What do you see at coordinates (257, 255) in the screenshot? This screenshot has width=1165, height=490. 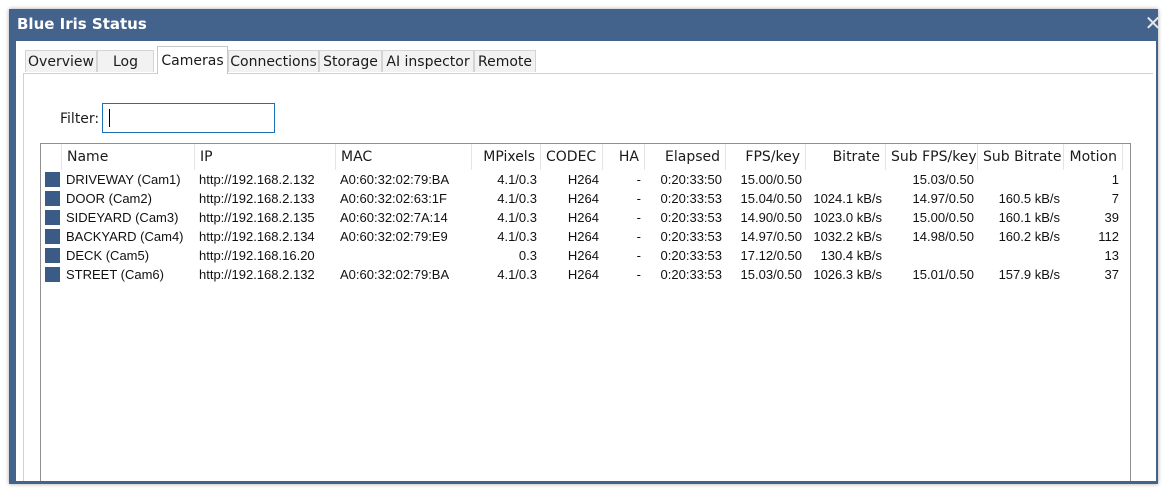 I see `camera-ip: http://192.168.16.20` at bounding box center [257, 255].